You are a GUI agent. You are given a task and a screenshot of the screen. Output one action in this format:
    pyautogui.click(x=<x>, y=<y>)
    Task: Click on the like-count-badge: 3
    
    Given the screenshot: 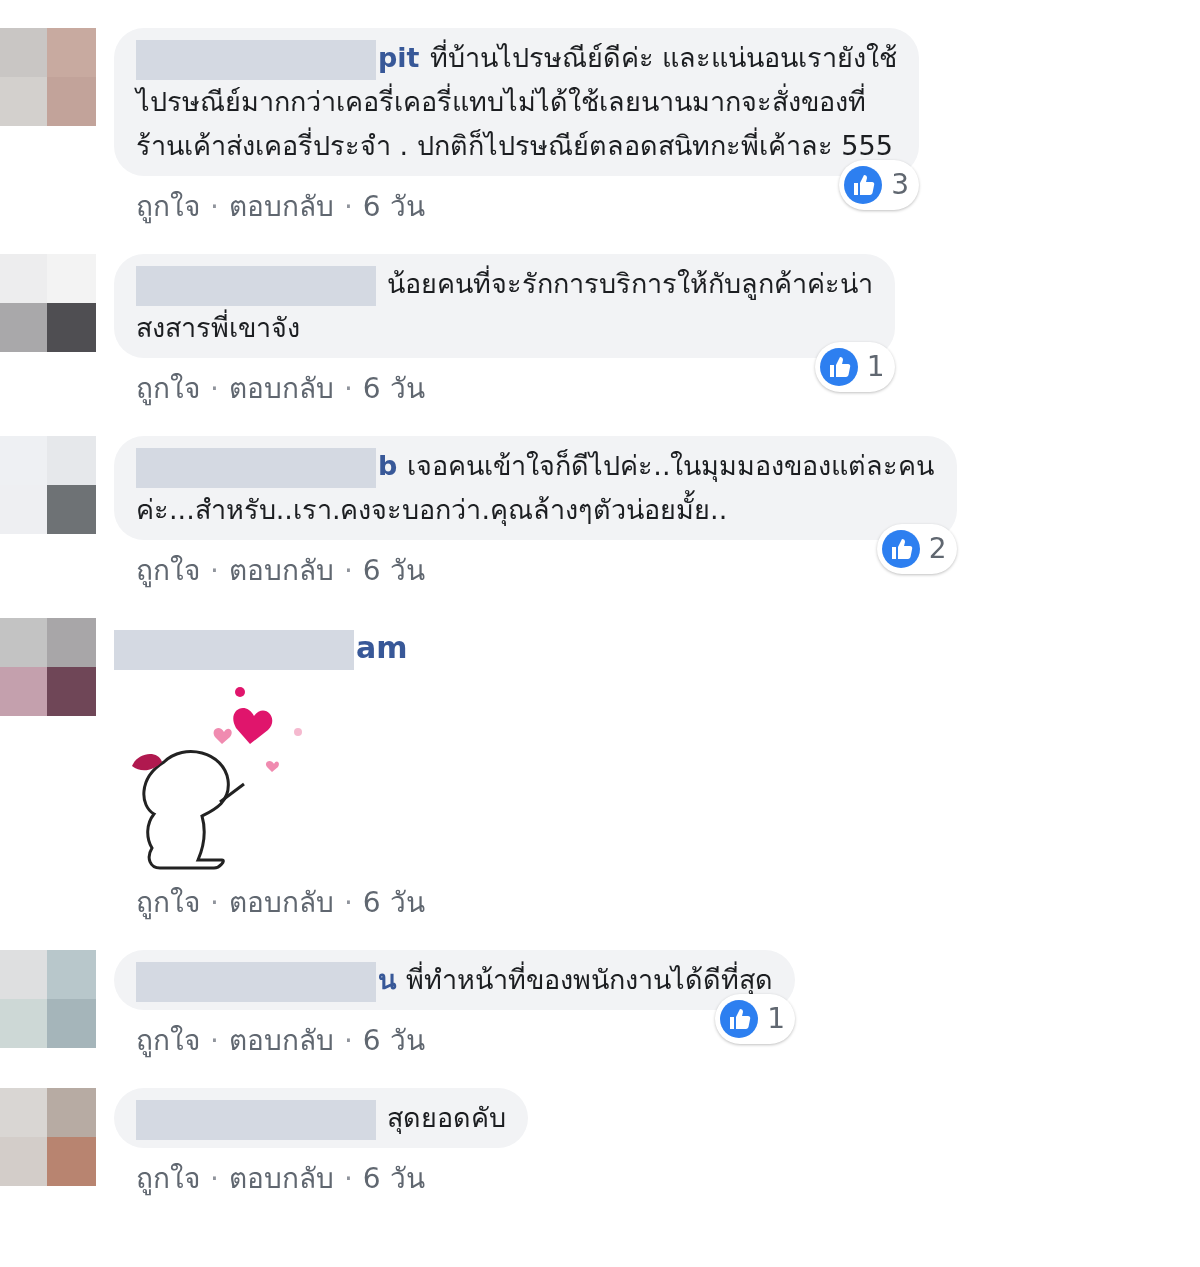 What is the action you would take?
    pyautogui.click(x=879, y=185)
    